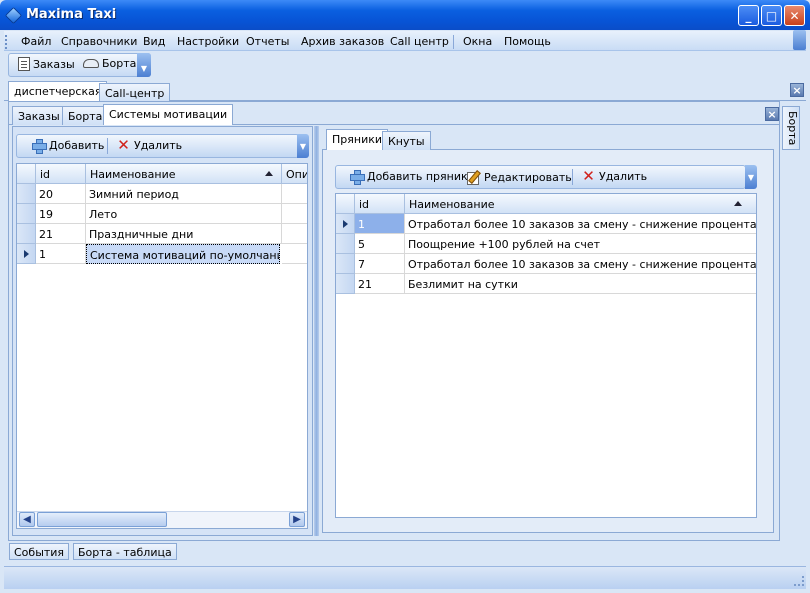  Describe the element at coordinates (39, 115) in the screenshot. I see `tab-orders: Заказы` at that location.